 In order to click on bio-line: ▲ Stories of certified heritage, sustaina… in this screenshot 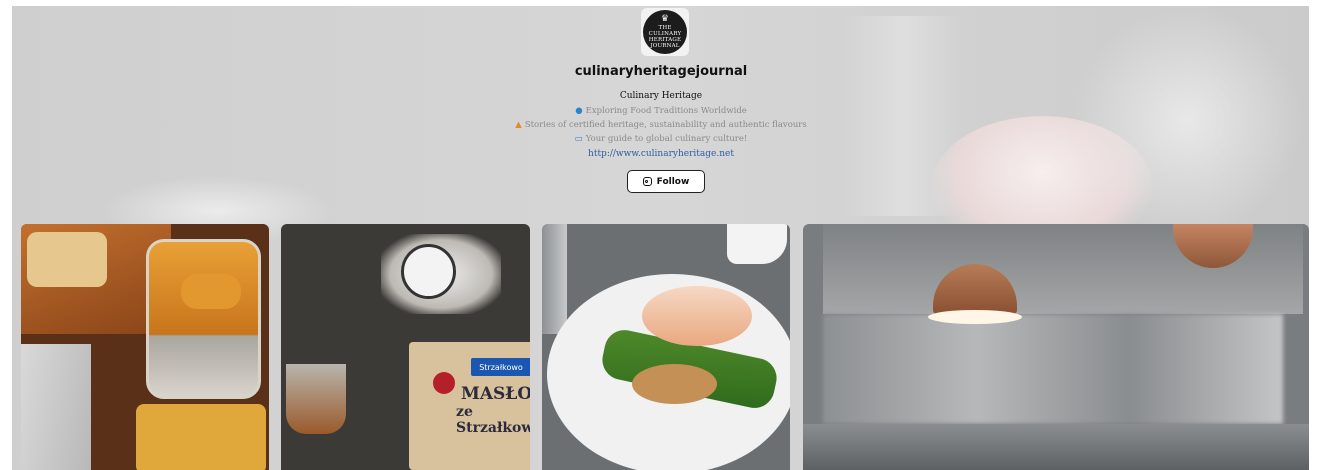, I will do `click(661, 125)`.